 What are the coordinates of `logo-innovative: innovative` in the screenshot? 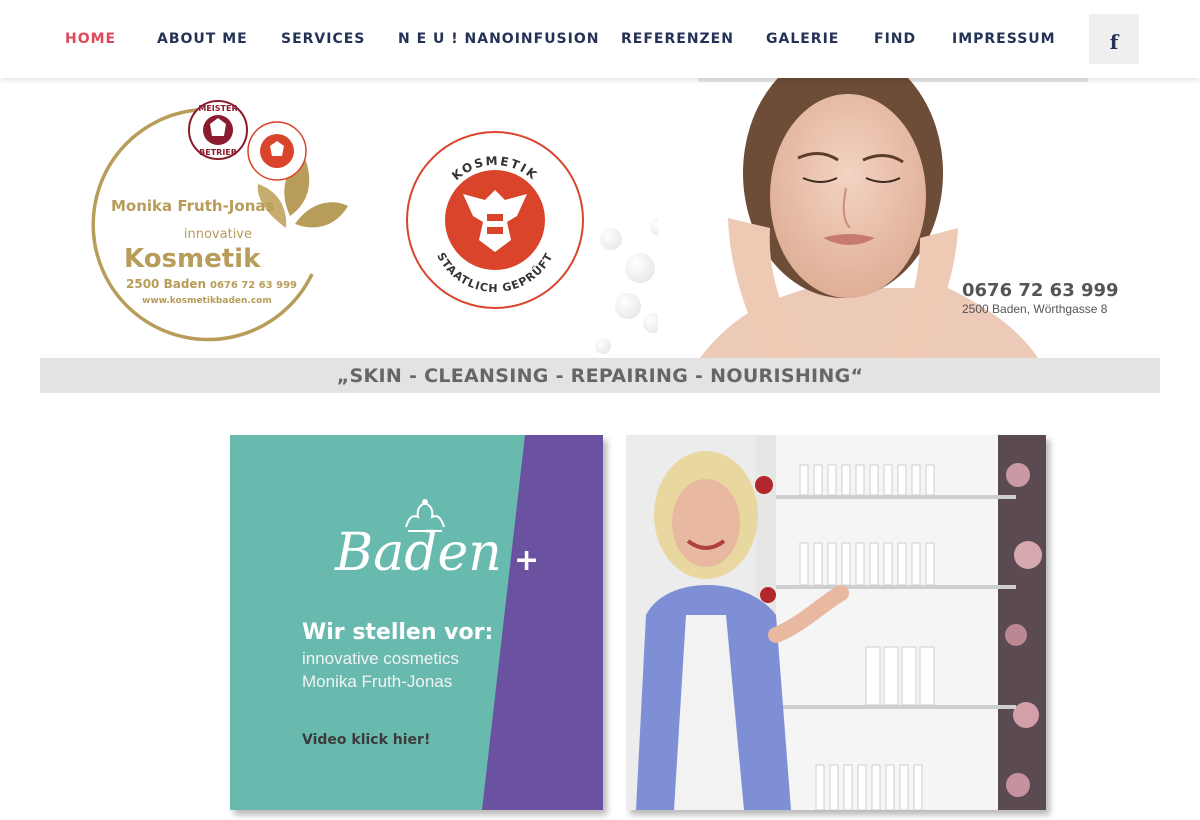 It's located at (218, 234).